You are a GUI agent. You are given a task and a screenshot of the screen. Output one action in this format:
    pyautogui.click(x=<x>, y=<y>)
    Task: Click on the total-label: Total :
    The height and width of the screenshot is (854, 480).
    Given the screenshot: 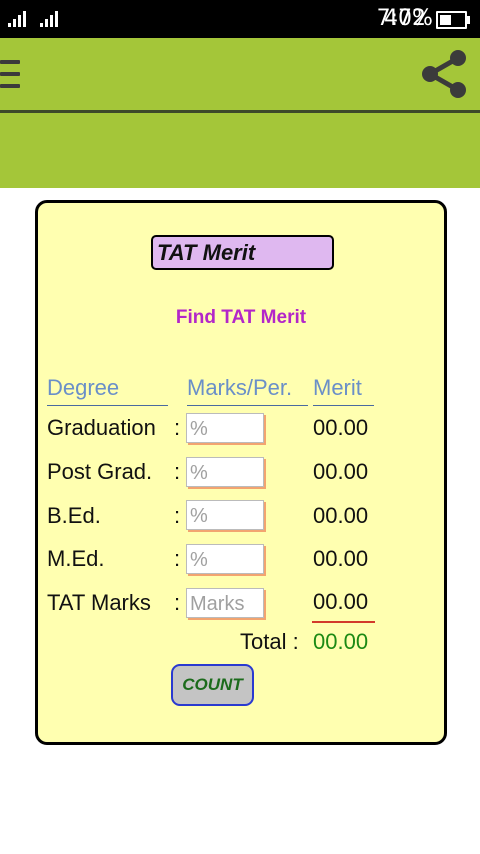 What is the action you would take?
    pyautogui.click(x=269, y=641)
    